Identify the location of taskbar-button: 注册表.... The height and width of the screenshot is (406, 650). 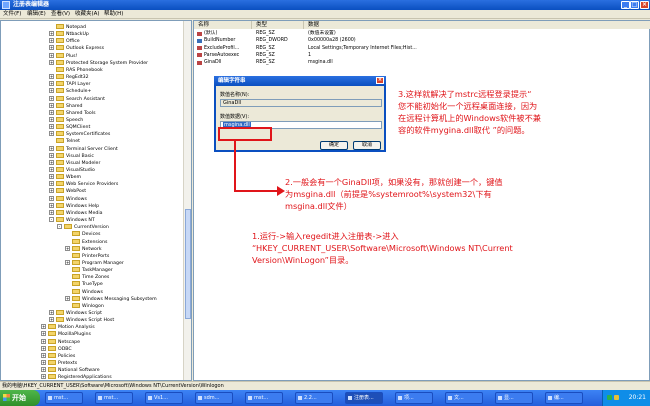
(364, 398).